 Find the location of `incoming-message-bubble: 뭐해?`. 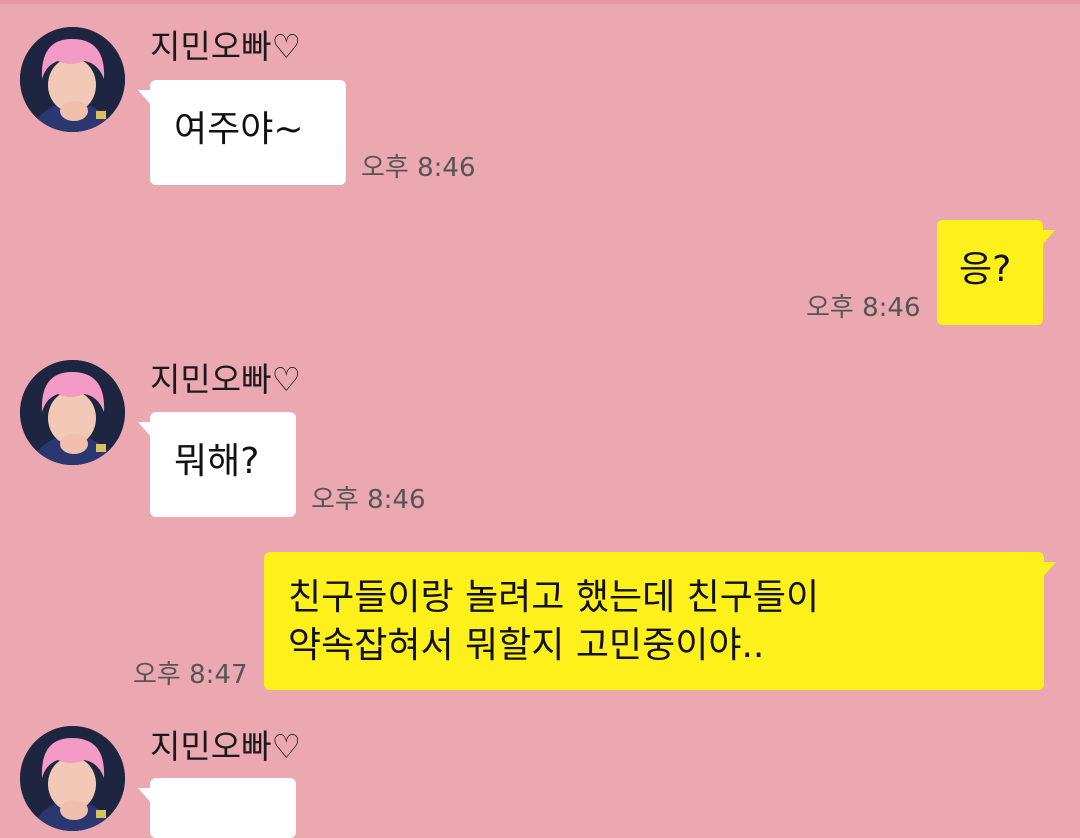

incoming-message-bubble: 뭐해? is located at coordinates (217, 464).